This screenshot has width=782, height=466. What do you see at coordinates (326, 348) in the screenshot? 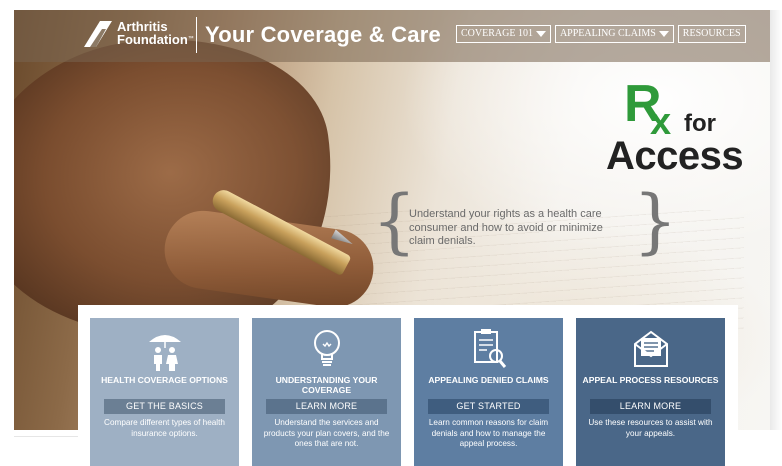
I see `lightbulb-icon` at bounding box center [326, 348].